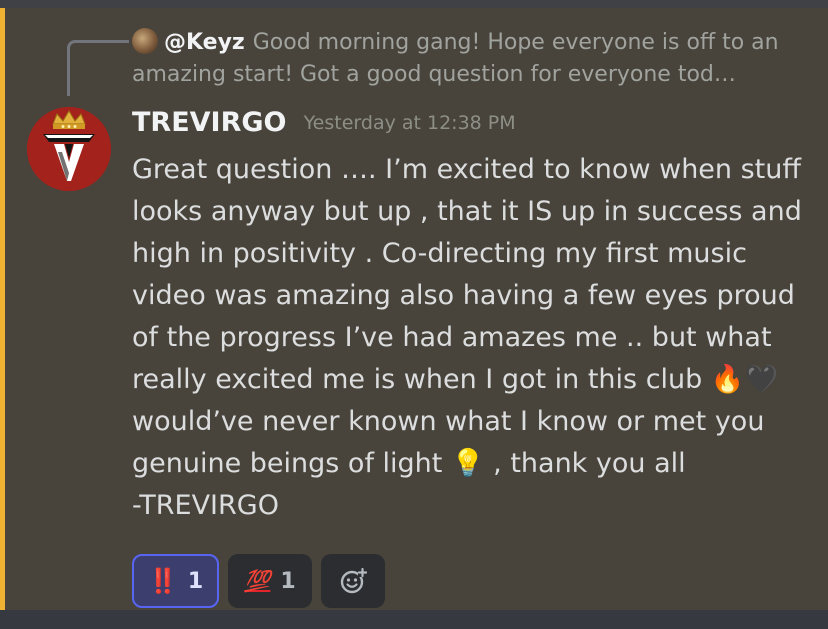  Describe the element at coordinates (204, 42) in the screenshot. I see `reply-author: @Keyz` at that location.